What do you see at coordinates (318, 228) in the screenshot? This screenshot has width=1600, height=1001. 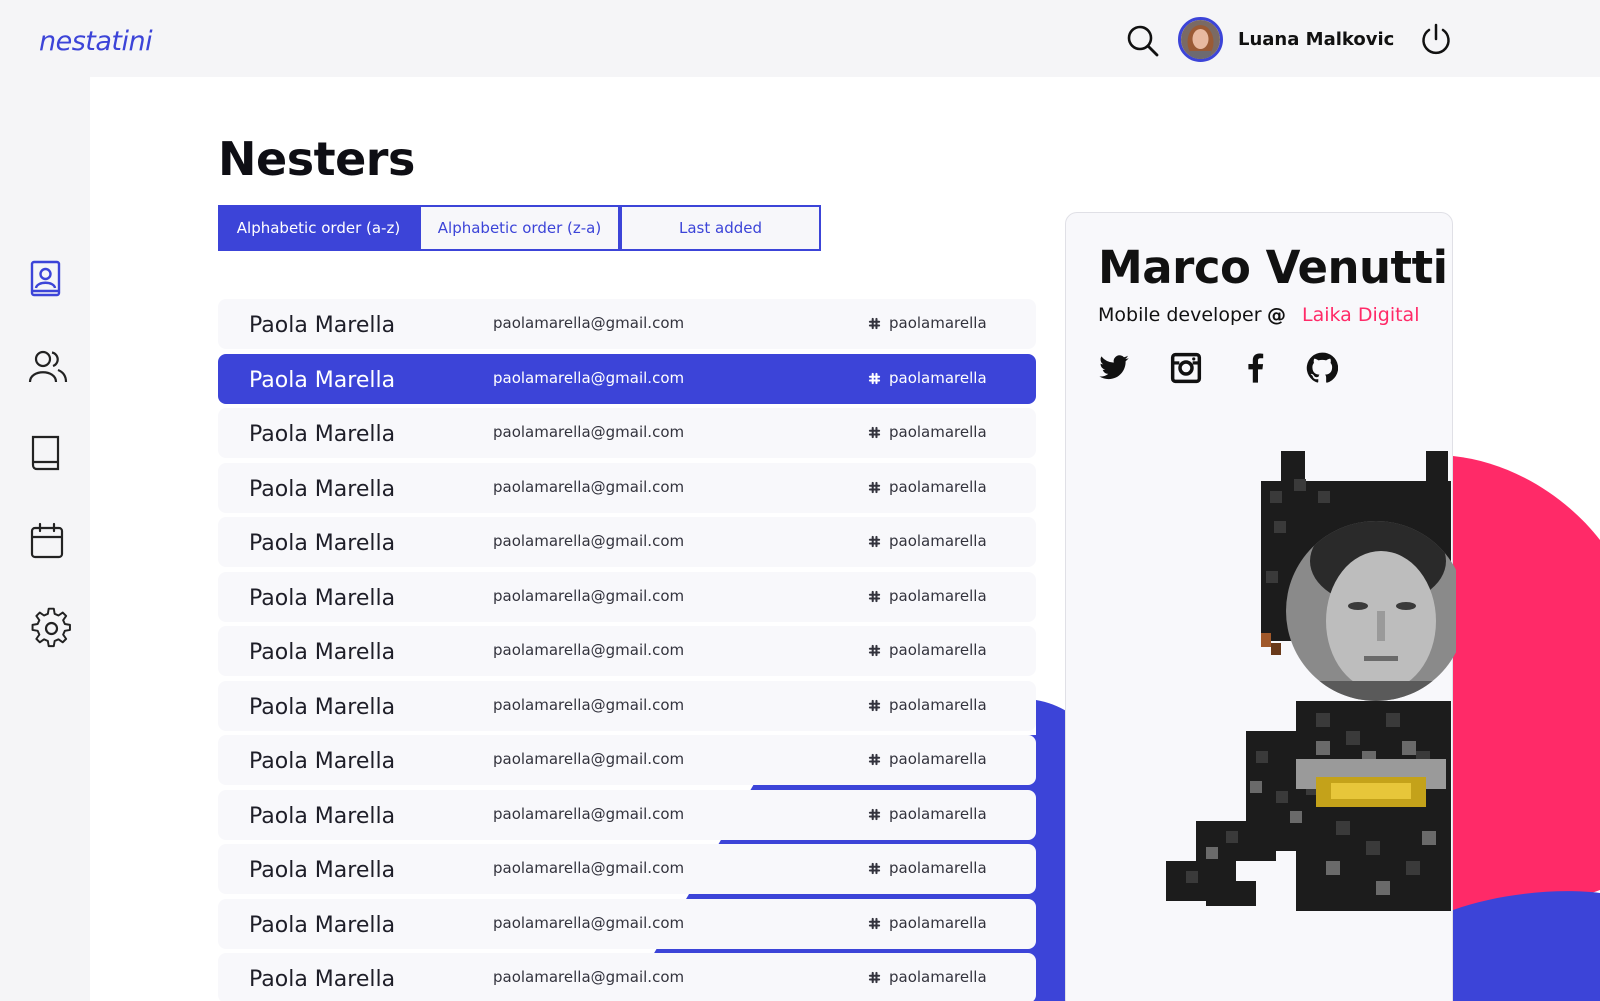 I see `tab-alphabetic-az: Alphabetic order (a-z)` at bounding box center [318, 228].